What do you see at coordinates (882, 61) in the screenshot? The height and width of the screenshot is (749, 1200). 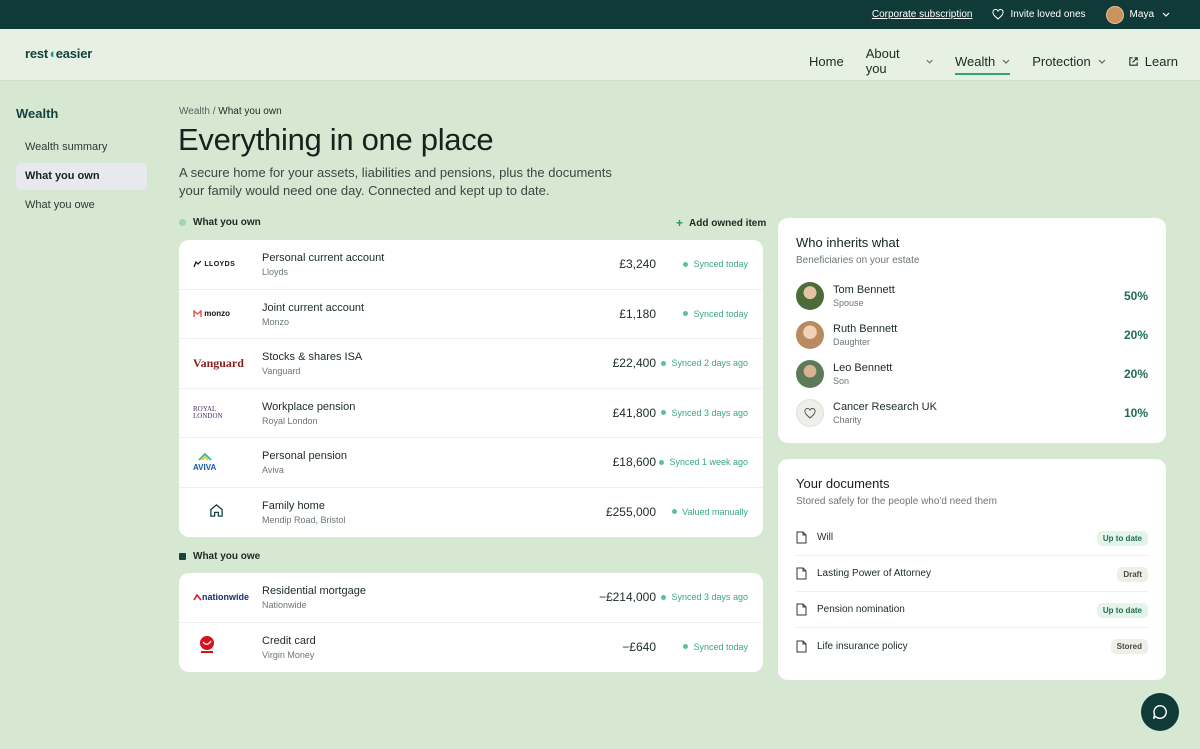 I see `nav-about-label: About you` at bounding box center [882, 61].